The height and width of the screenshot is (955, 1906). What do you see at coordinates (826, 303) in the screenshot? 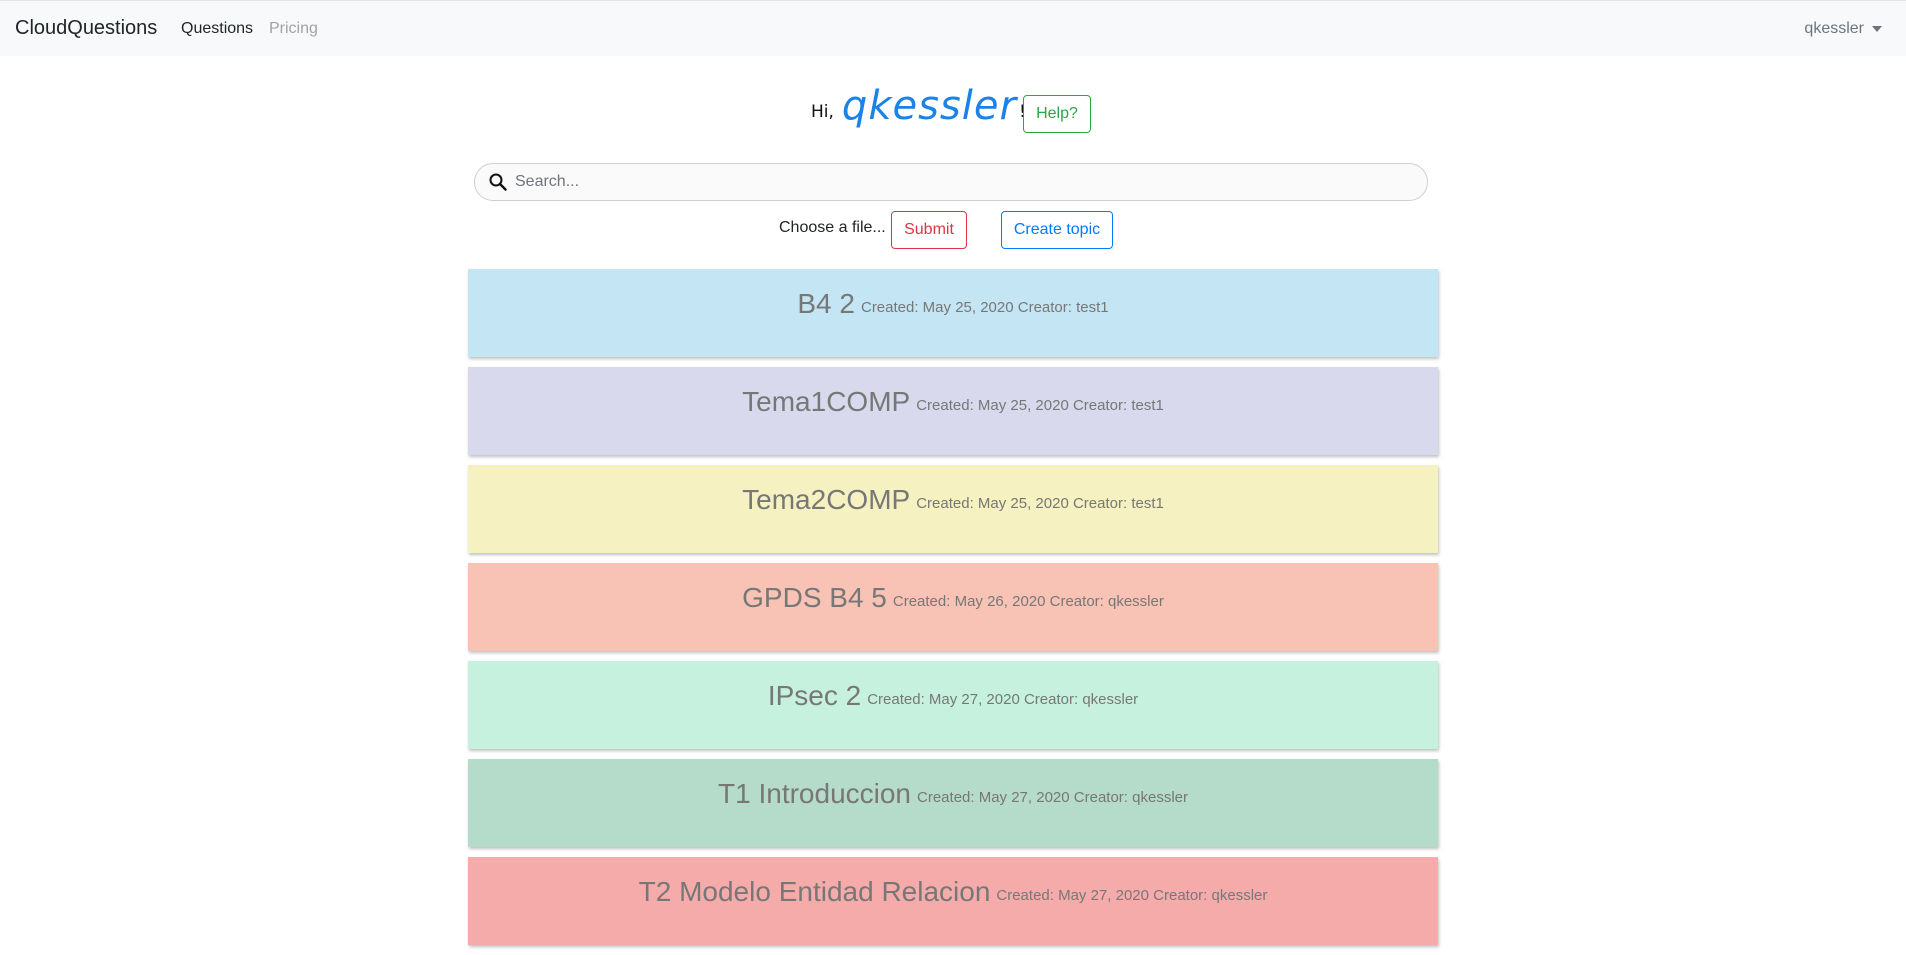
I see `topic-title: B4 2` at bounding box center [826, 303].